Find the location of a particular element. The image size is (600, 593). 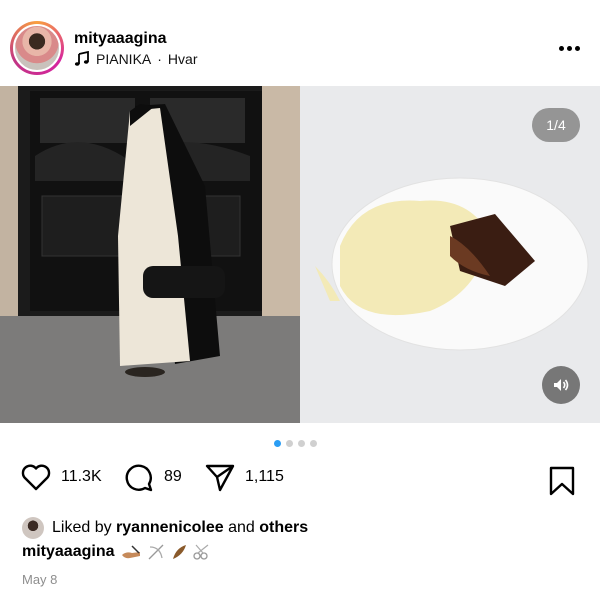

share-icon is located at coordinates (220, 477).